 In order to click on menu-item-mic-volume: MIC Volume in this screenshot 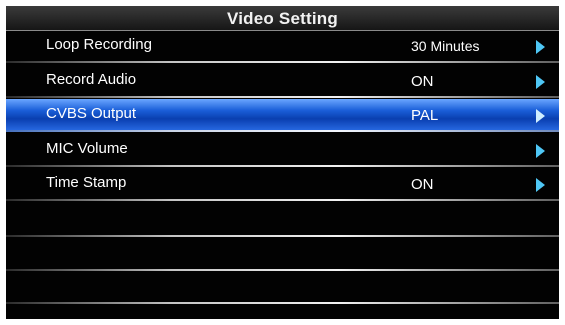, I will do `click(282, 150)`.